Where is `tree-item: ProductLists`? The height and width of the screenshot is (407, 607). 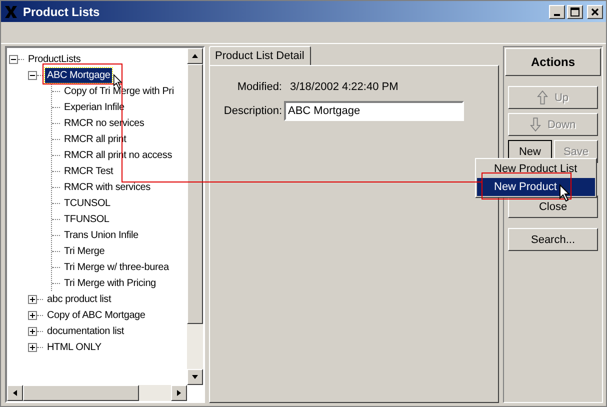
tree-item: ProductLists is located at coordinates (54, 59).